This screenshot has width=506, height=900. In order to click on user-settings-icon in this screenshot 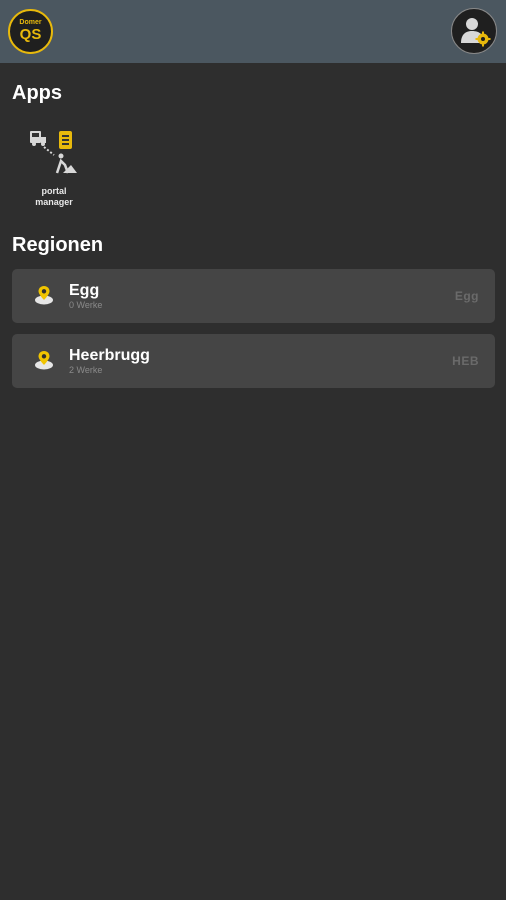, I will do `click(476, 32)`.